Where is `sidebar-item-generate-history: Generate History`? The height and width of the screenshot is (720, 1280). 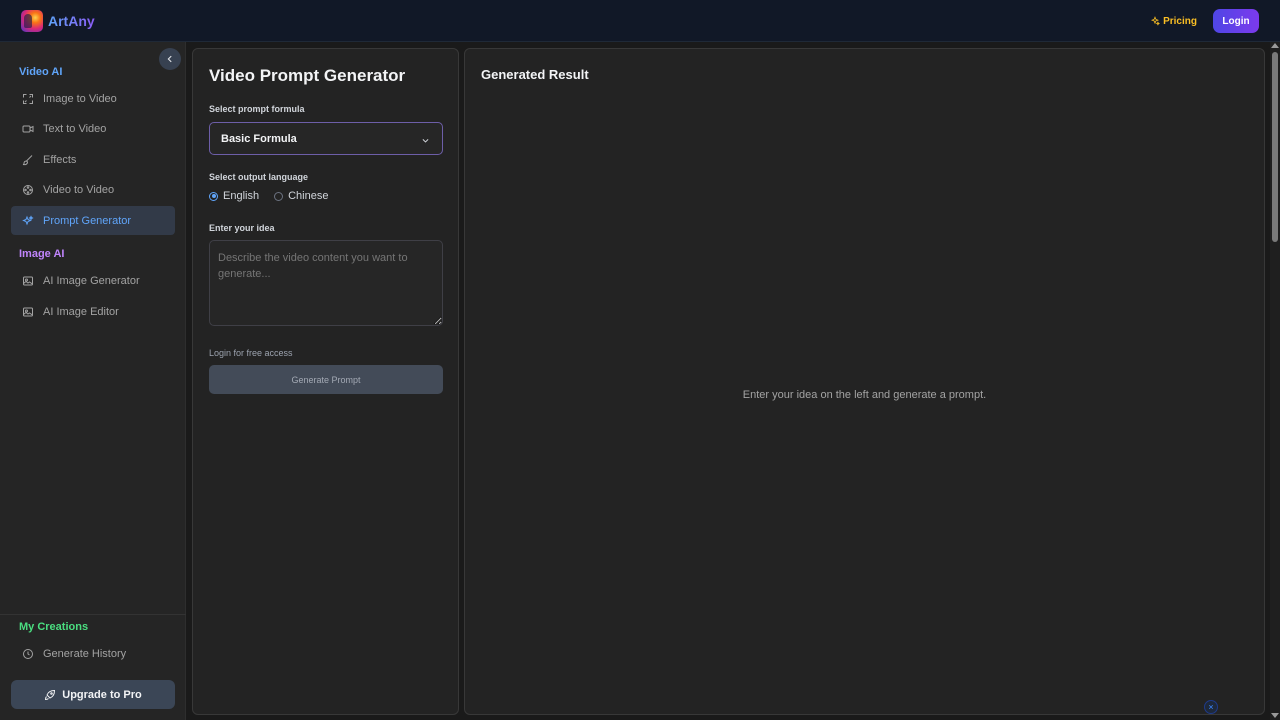
sidebar-item-generate-history: Generate History is located at coordinates (93, 653).